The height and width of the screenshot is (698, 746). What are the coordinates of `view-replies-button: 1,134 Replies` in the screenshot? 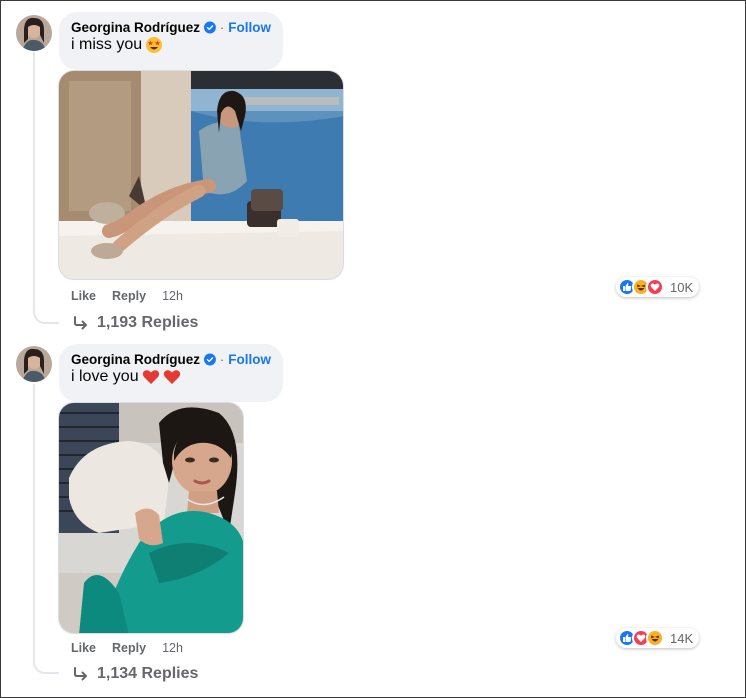 It's located at (135, 674).